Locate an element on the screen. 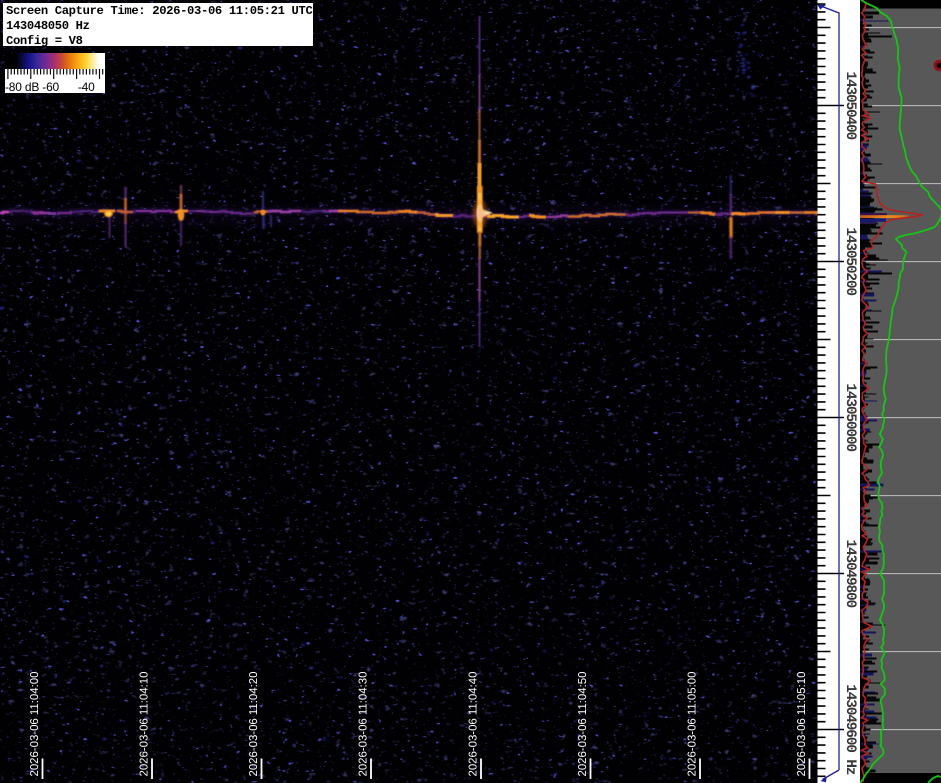  svg-text: 2026-03-06 11:05:00 is located at coordinates (693, 724).